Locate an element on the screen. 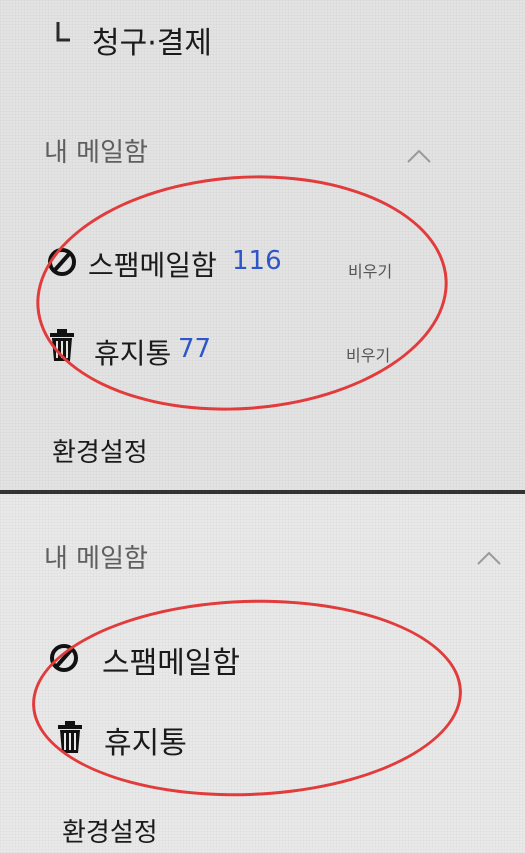  billing-menu-item: 청구·결제 is located at coordinates (152, 40).